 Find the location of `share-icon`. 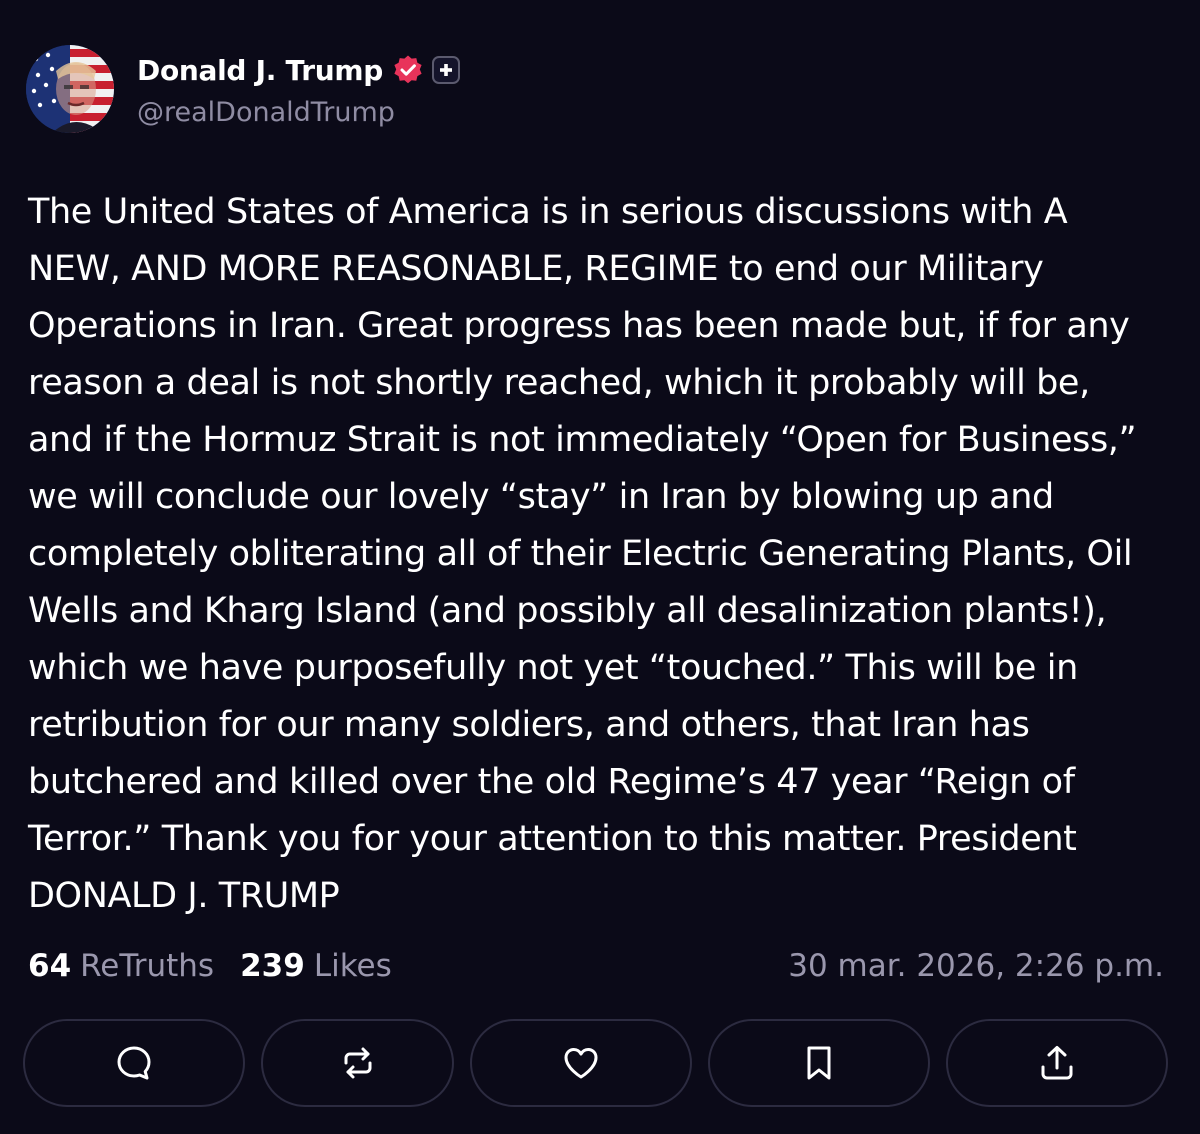

share-icon is located at coordinates (1057, 1063).